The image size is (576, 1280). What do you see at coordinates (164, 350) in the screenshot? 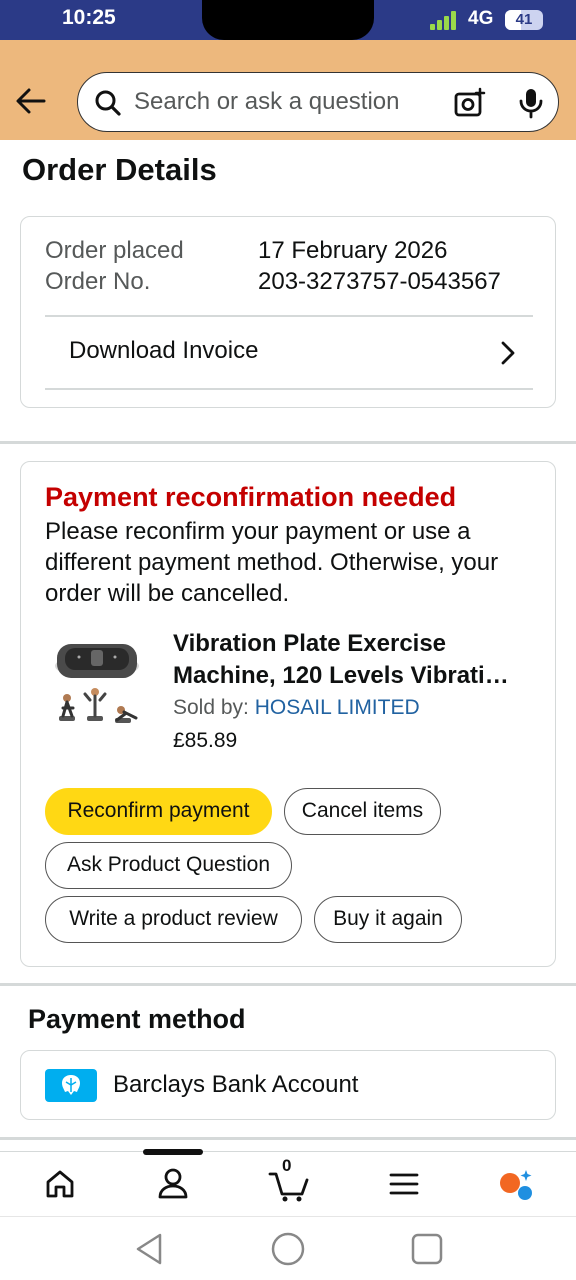
I see `download-invoice-label: Download Invoice` at bounding box center [164, 350].